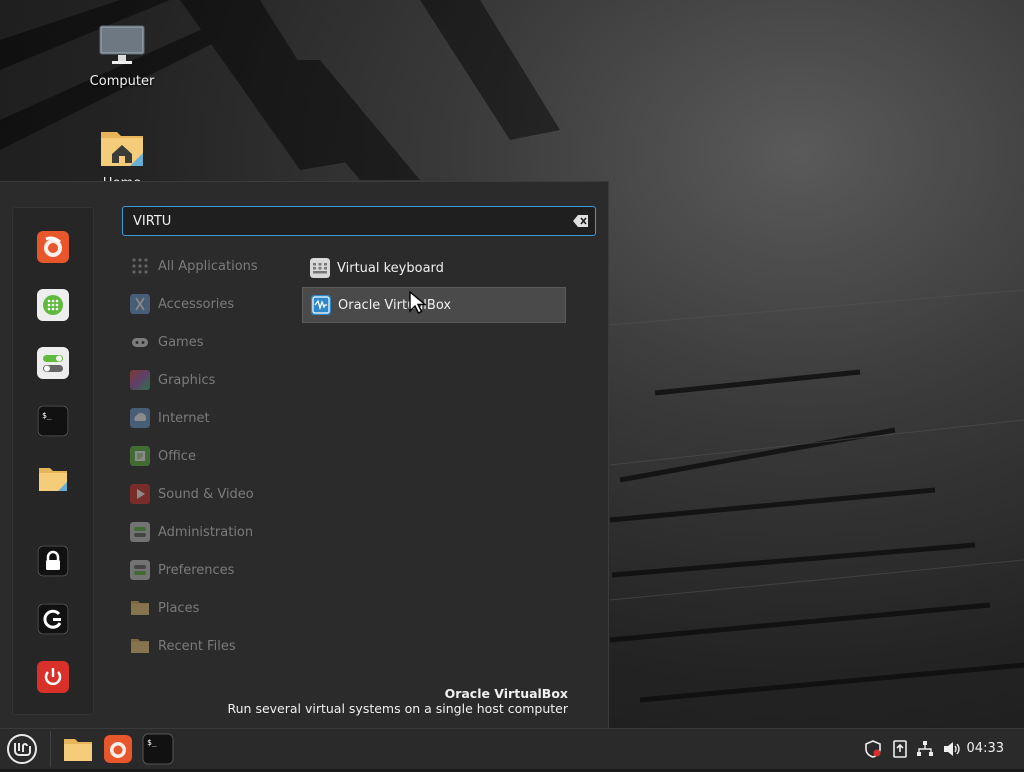  Describe the element at coordinates (985, 748) in the screenshot. I see `clock: 04:33` at that location.